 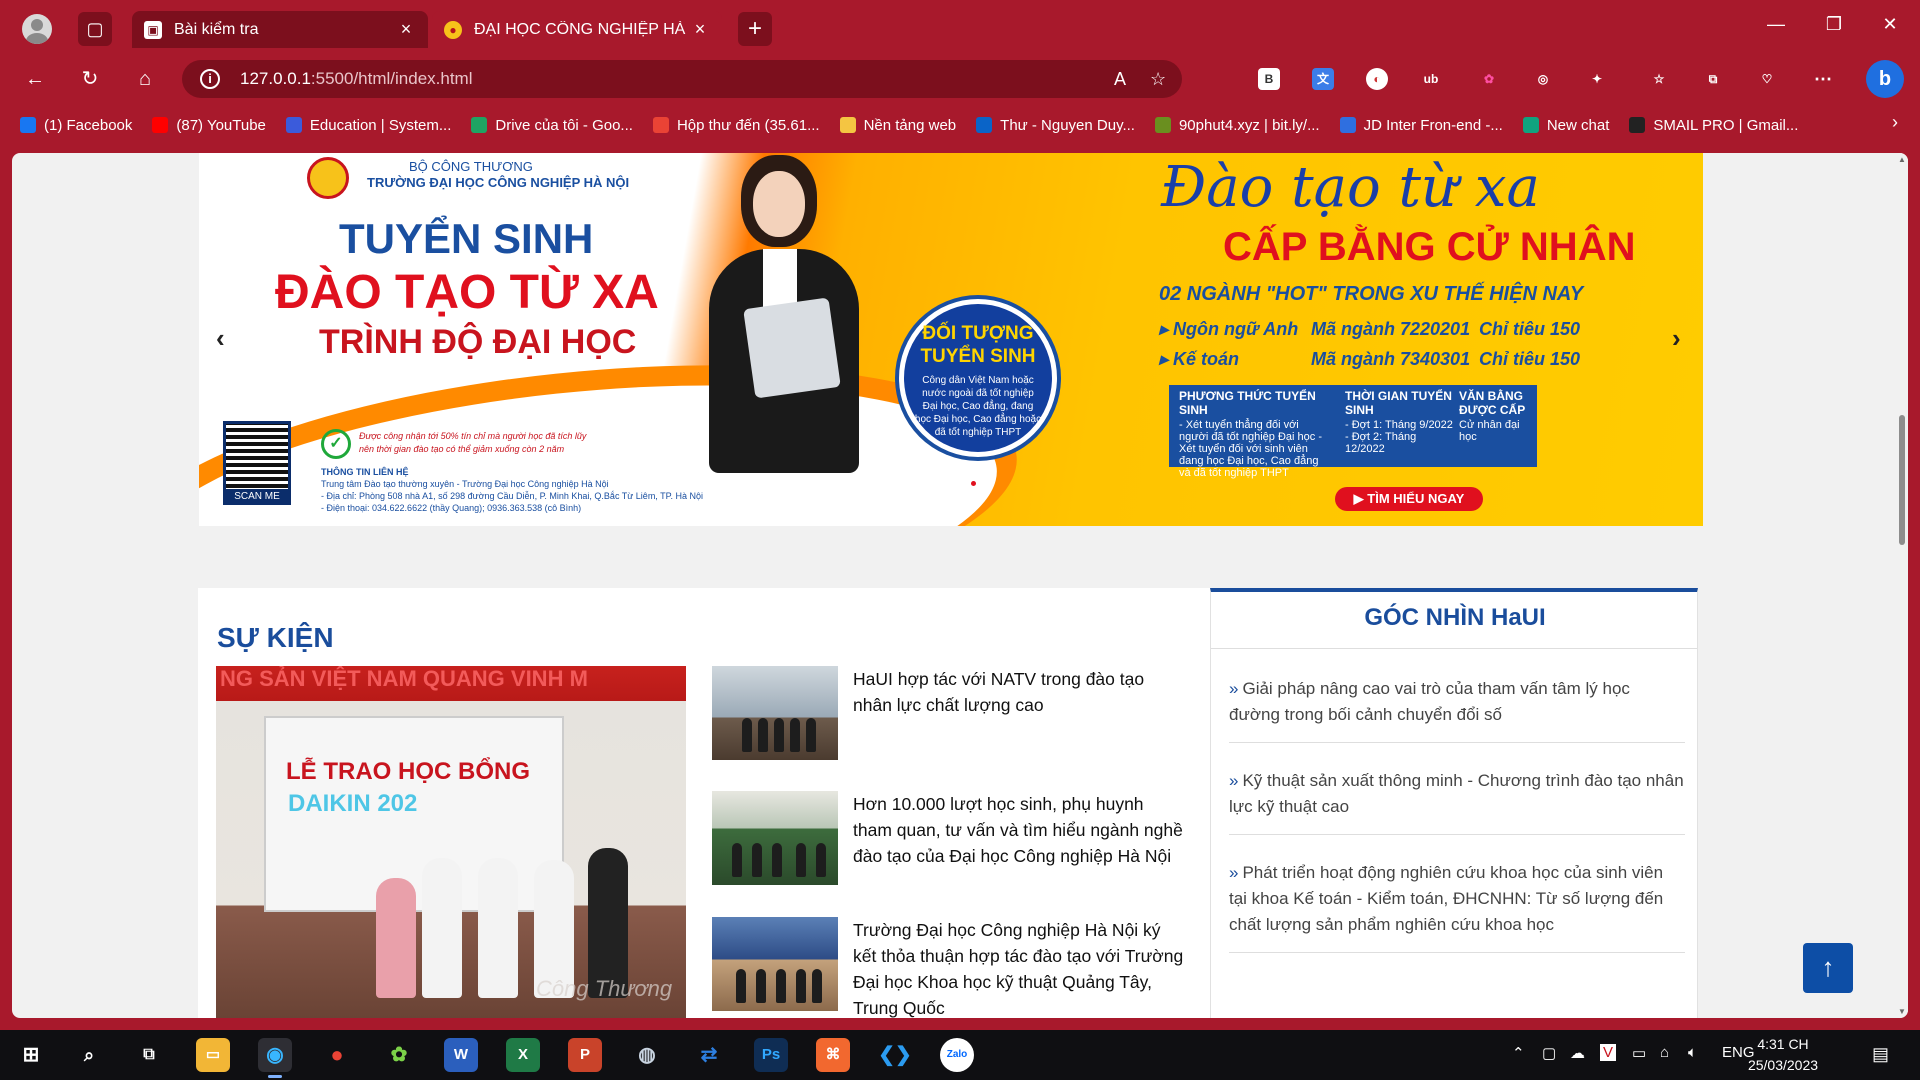 What do you see at coordinates (582, 29) in the screenshot?
I see `tab-label: ĐẠI HỌC CÔNG NGHIỆP HÀ NỘI` at bounding box center [582, 29].